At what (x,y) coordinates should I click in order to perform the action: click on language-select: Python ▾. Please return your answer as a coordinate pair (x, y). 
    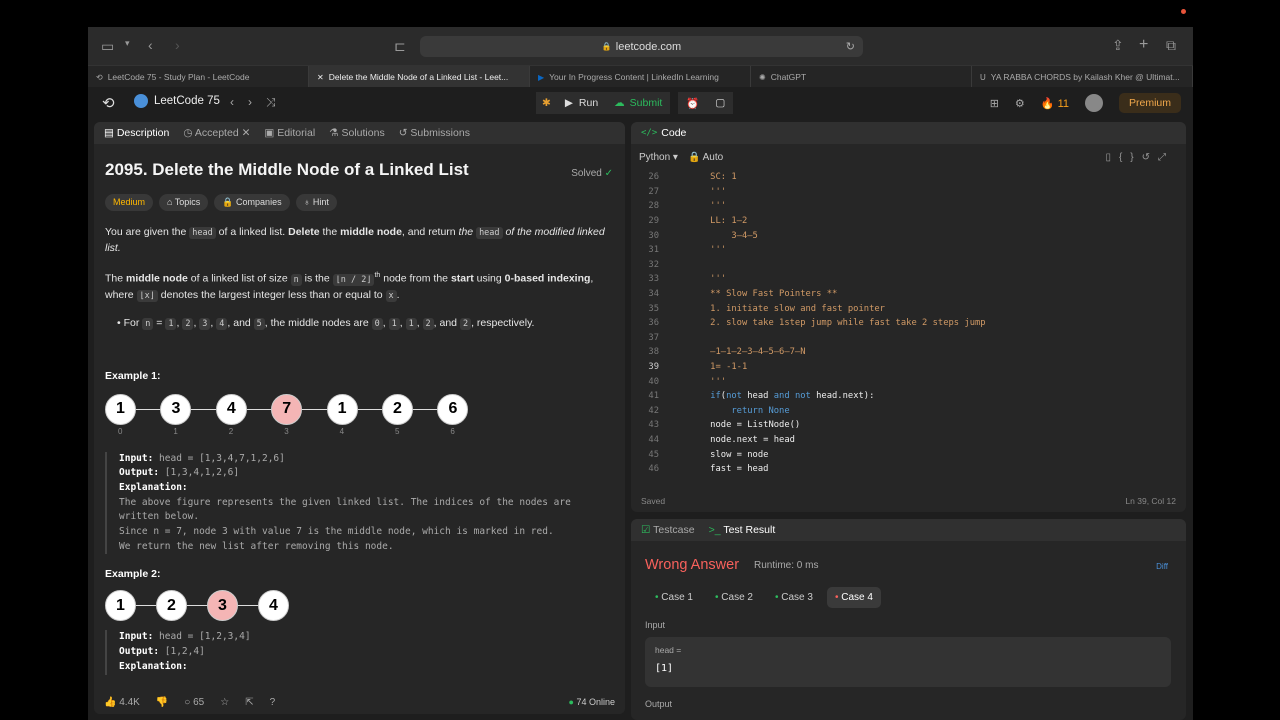
    Looking at the image, I should click on (658, 157).